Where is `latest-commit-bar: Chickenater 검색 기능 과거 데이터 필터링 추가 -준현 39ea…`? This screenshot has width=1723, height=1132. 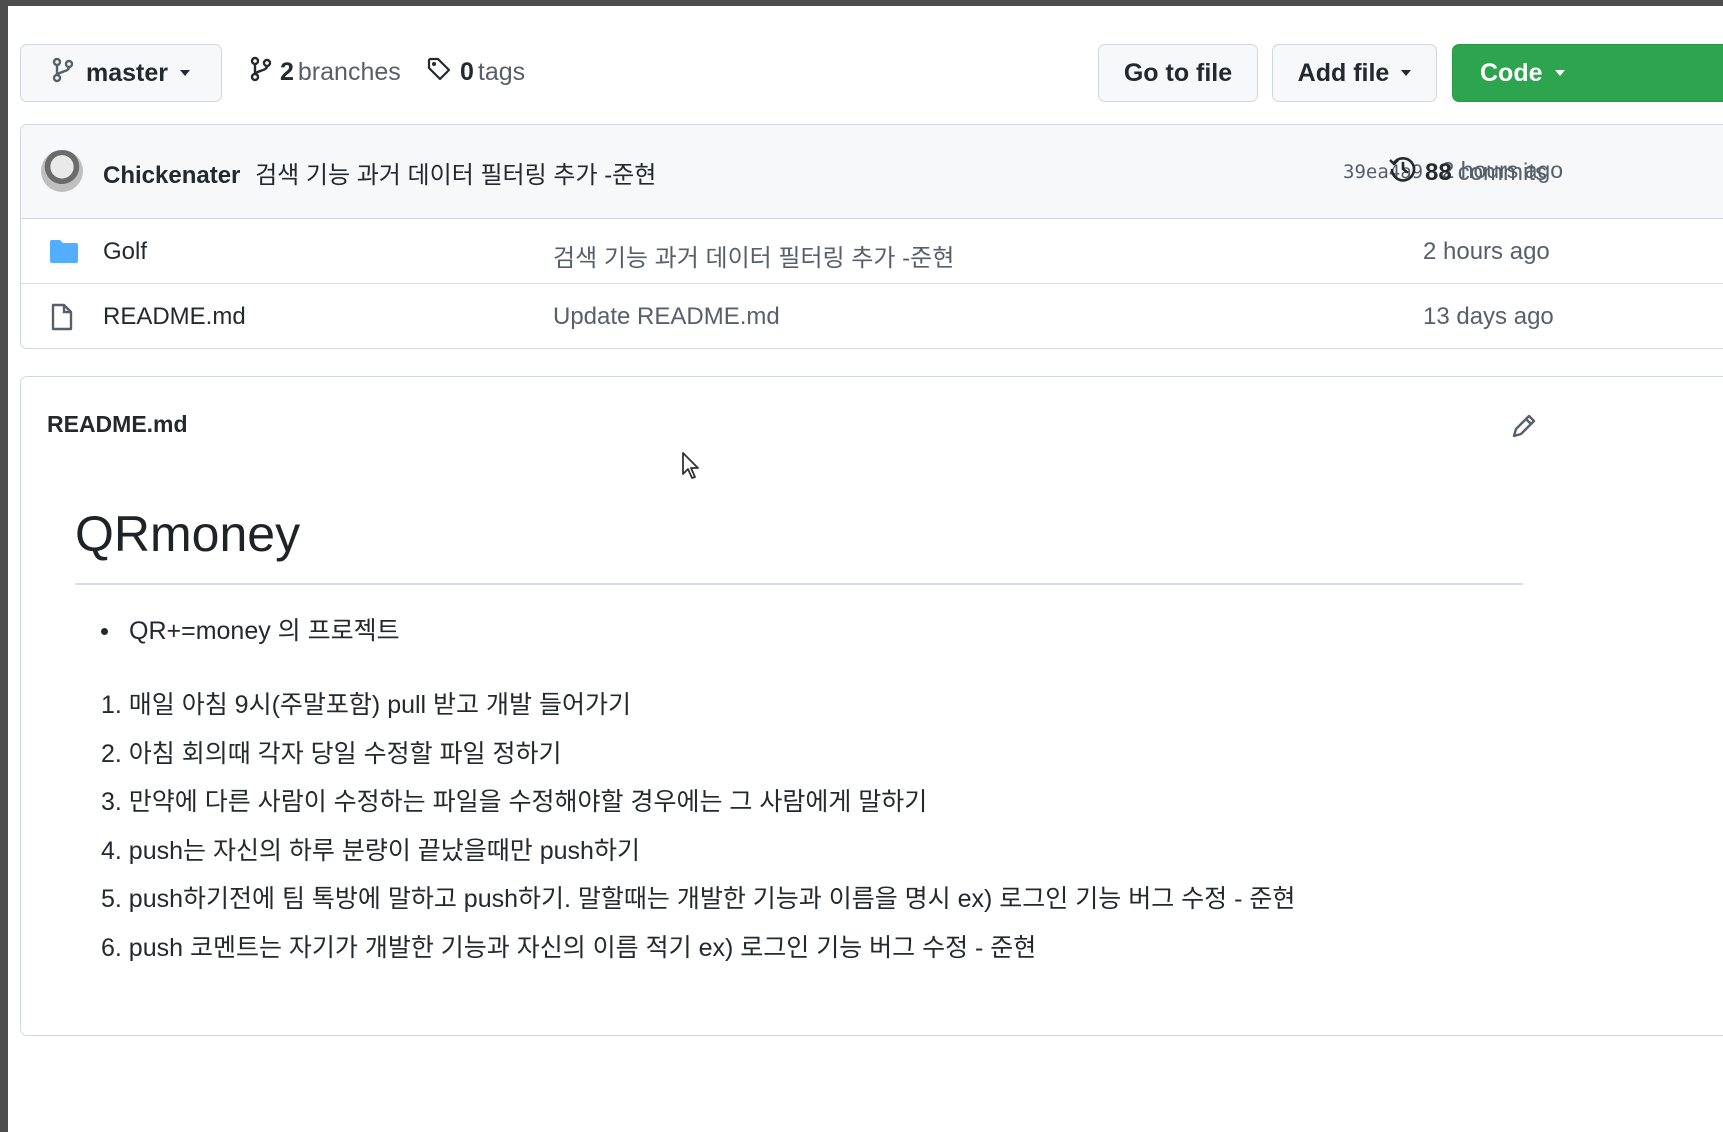
latest-commit-bar: Chickenater 검색 기능 과거 데이터 필터링 추가 -준현 39ea… is located at coordinates (872, 172).